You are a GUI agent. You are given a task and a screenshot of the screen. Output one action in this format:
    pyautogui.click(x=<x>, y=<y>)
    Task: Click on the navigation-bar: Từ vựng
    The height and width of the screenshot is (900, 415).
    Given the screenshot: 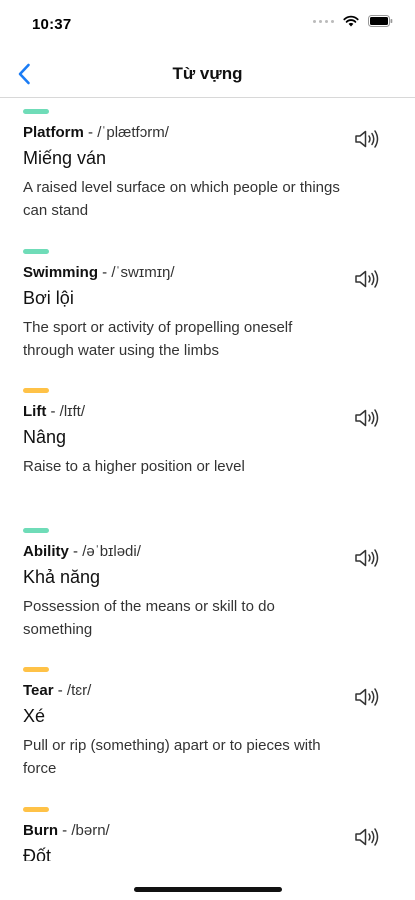 What is the action you would take?
    pyautogui.click(x=207, y=74)
    